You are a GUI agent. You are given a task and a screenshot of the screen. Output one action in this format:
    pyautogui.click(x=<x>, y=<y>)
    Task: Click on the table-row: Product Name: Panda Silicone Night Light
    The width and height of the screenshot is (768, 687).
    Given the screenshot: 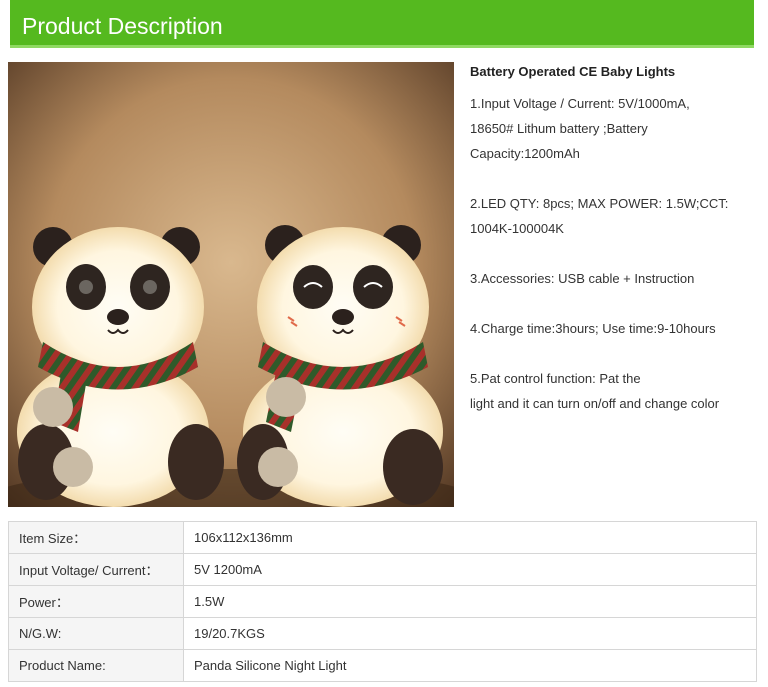 What is the action you would take?
    pyautogui.click(x=382, y=665)
    